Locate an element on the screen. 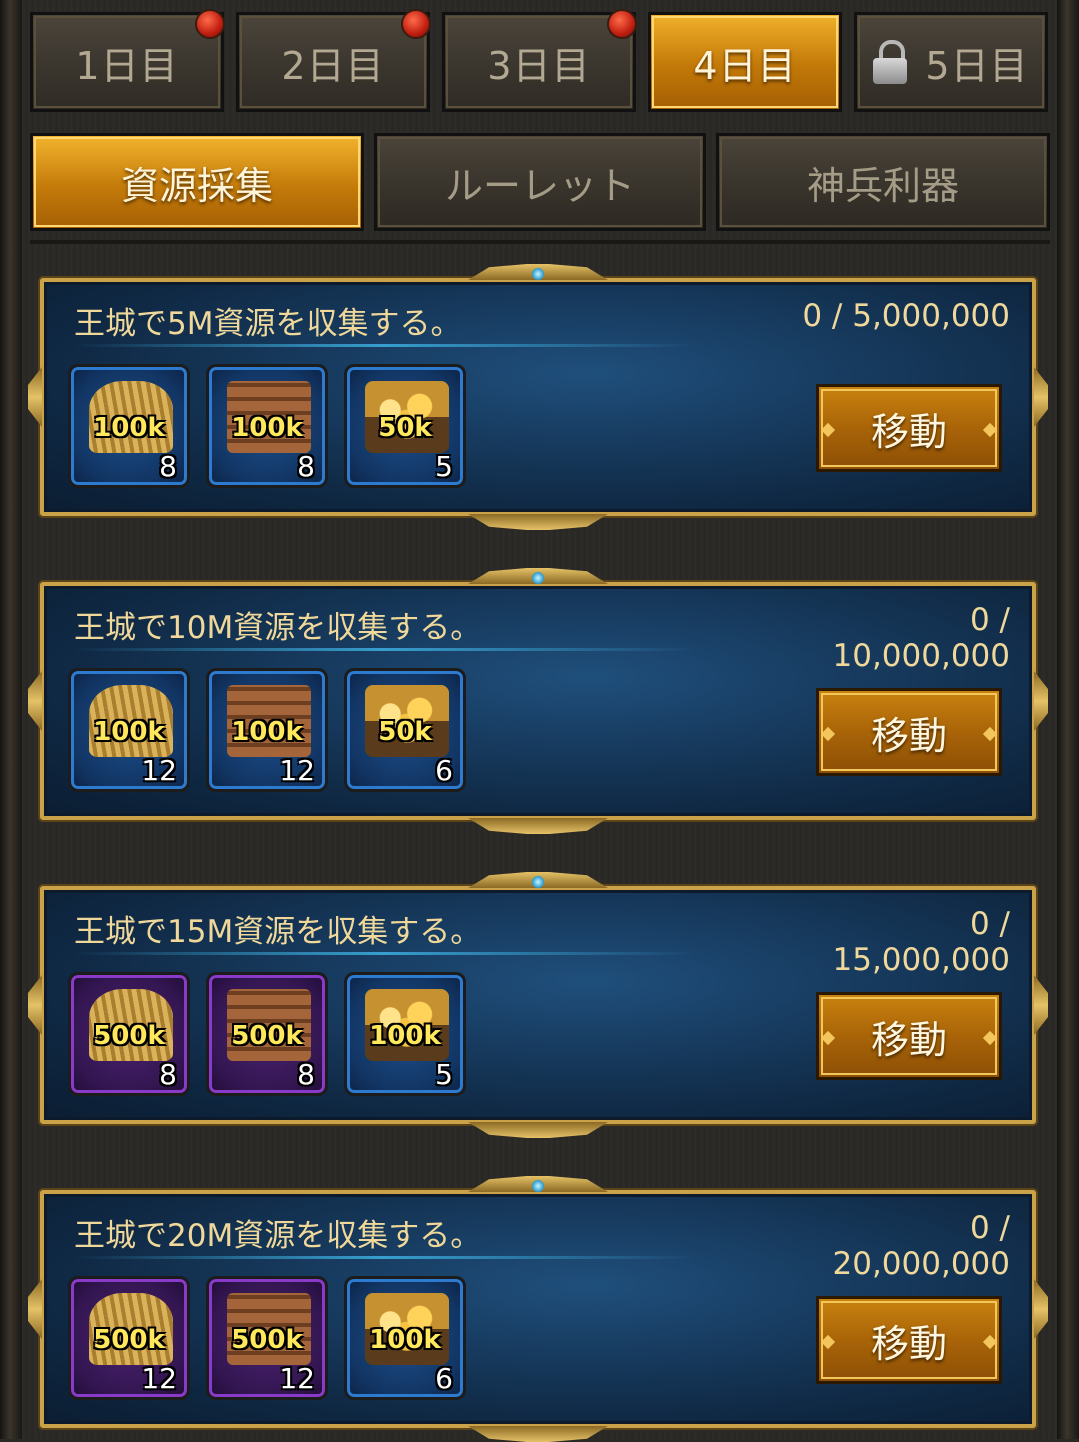 The image size is (1079, 1442). day-tab-label: 5日目 is located at coordinates (977, 65).